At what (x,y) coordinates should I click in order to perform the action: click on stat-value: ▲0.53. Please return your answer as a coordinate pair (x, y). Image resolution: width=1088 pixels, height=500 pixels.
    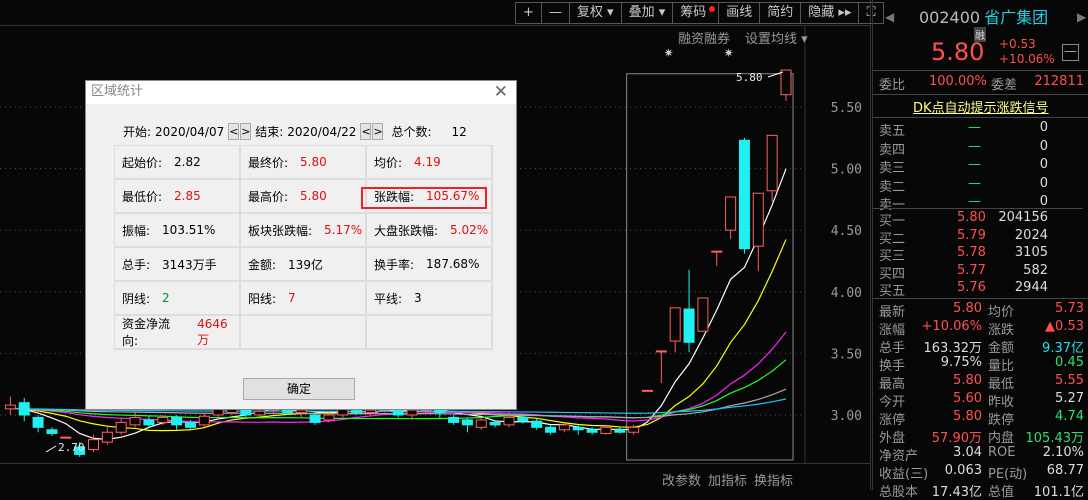
    Looking at the image, I should click on (1064, 326).